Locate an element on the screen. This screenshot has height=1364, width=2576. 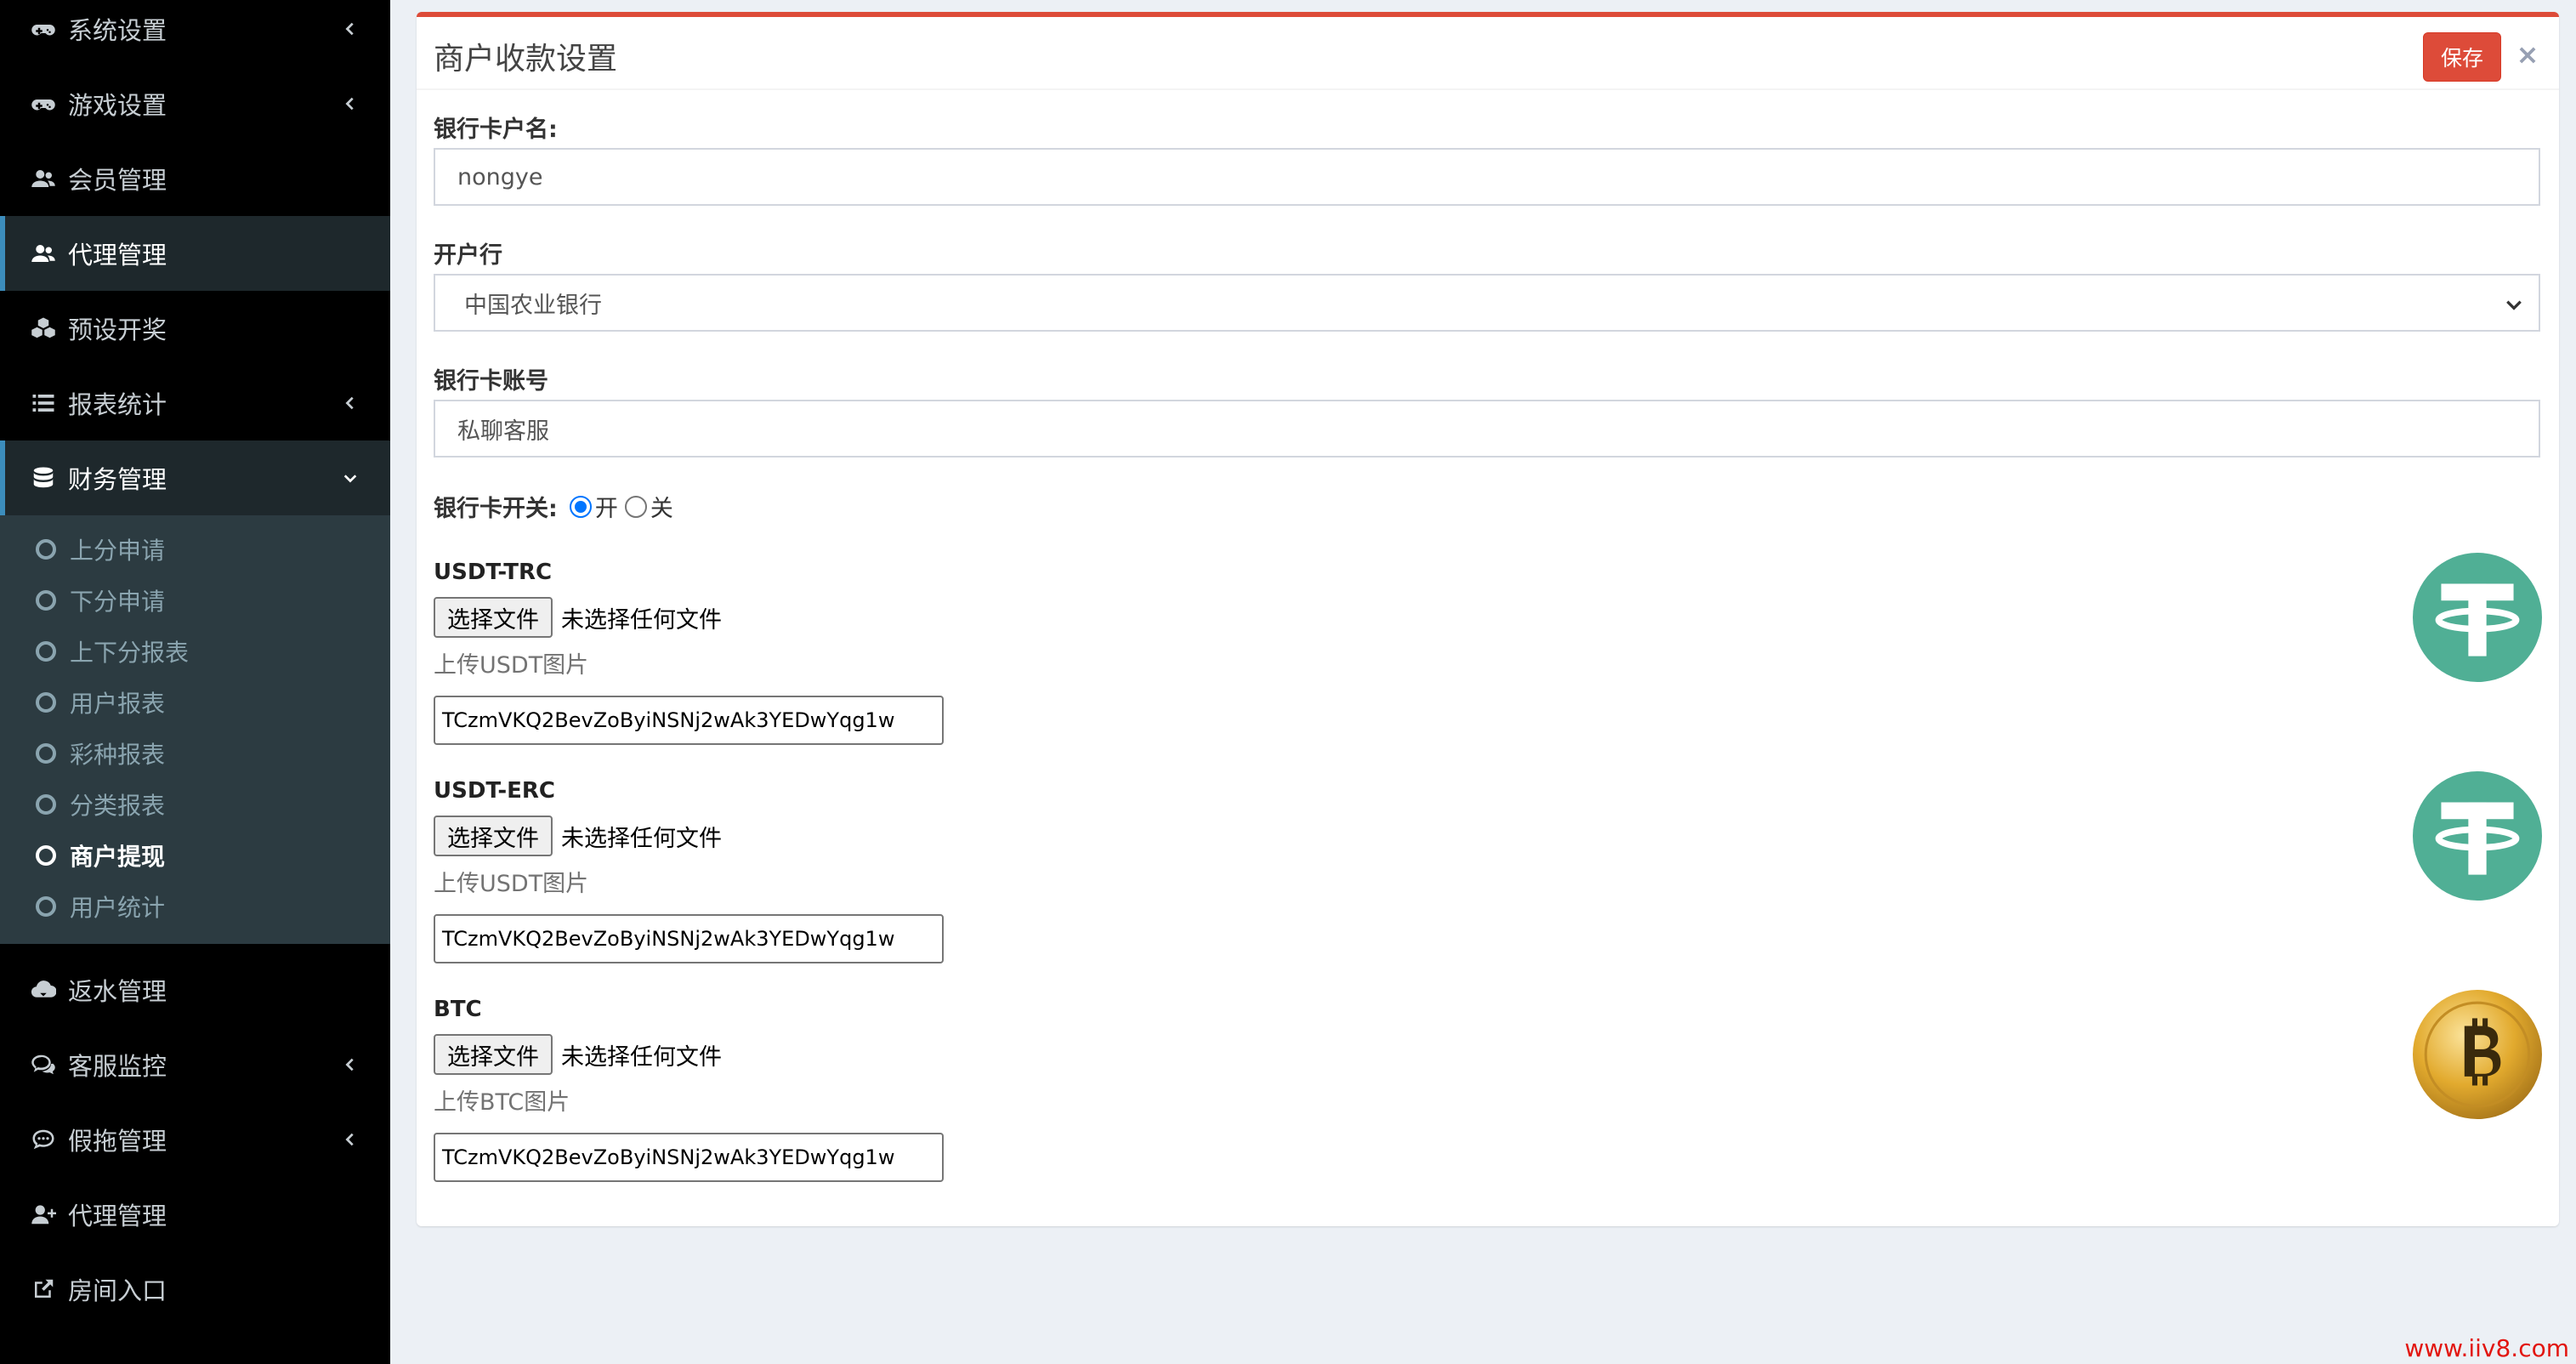
comment-dots-icon is located at coordinates (44, 1139).